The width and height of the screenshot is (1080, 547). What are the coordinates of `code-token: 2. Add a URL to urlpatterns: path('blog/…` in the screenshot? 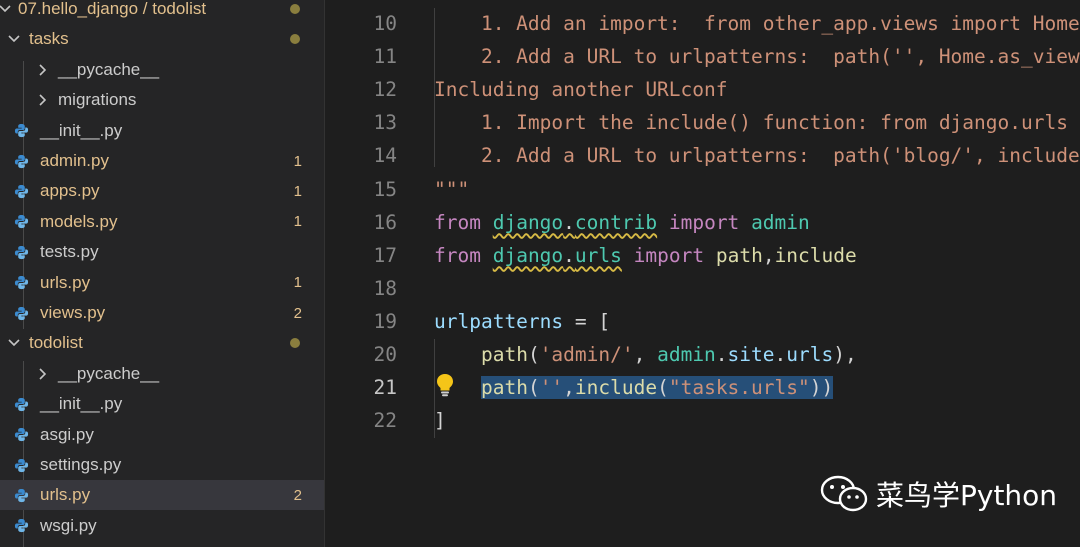 It's located at (780, 156).